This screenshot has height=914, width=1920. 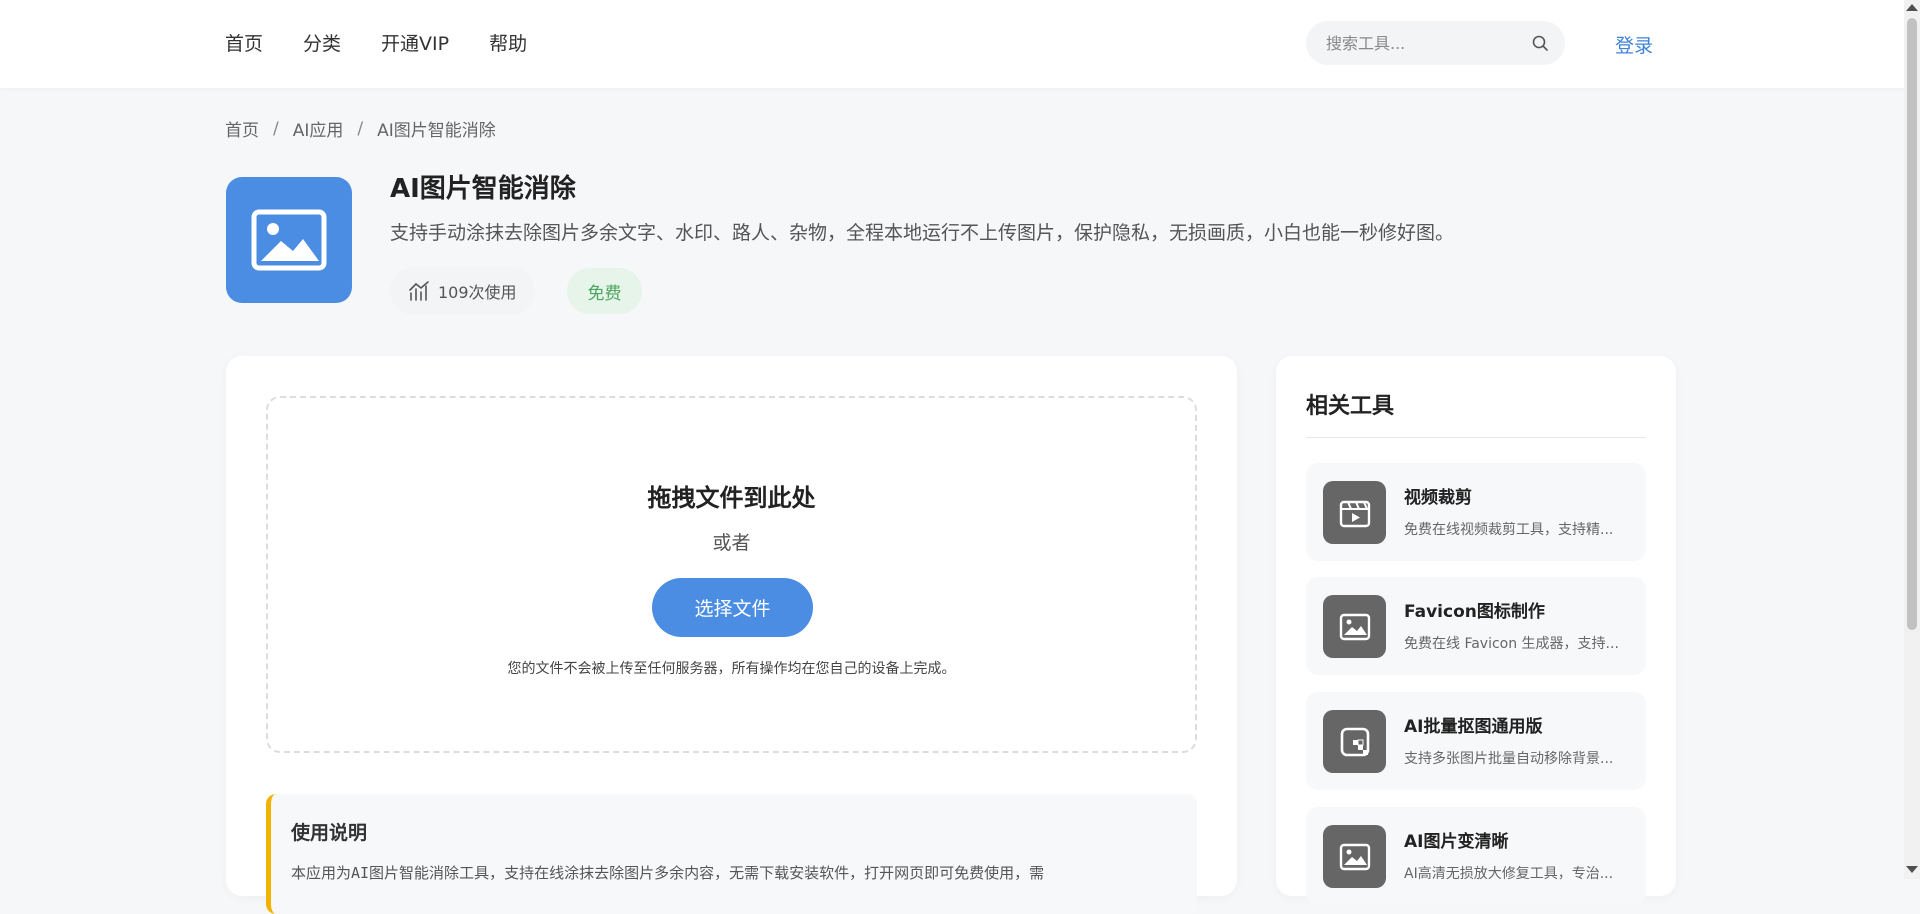 I want to click on nav-vip: 开通VIP, so click(x=415, y=44).